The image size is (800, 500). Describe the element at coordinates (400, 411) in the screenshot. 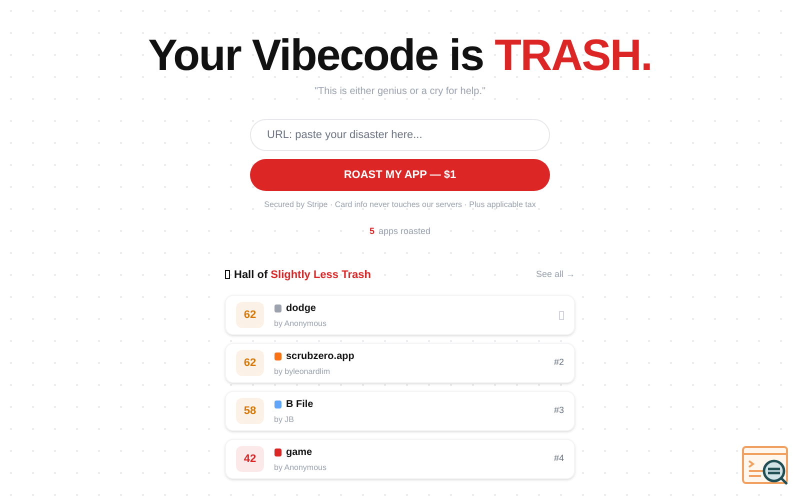

I see `app-card: 58 B File by JB #3` at that location.